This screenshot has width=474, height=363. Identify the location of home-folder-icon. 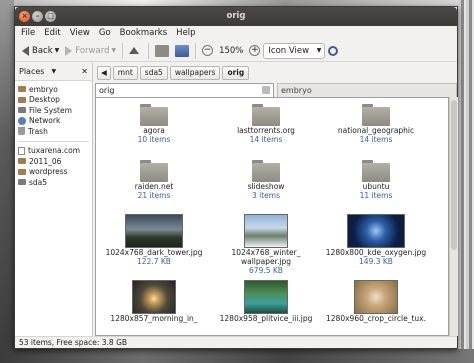
(162, 50).